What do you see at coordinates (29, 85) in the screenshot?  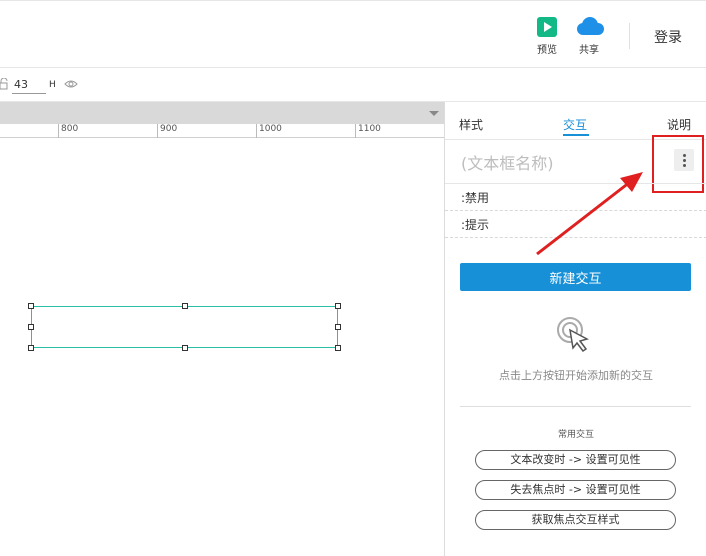 I see `height-input: 43` at bounding box center [29, 85].